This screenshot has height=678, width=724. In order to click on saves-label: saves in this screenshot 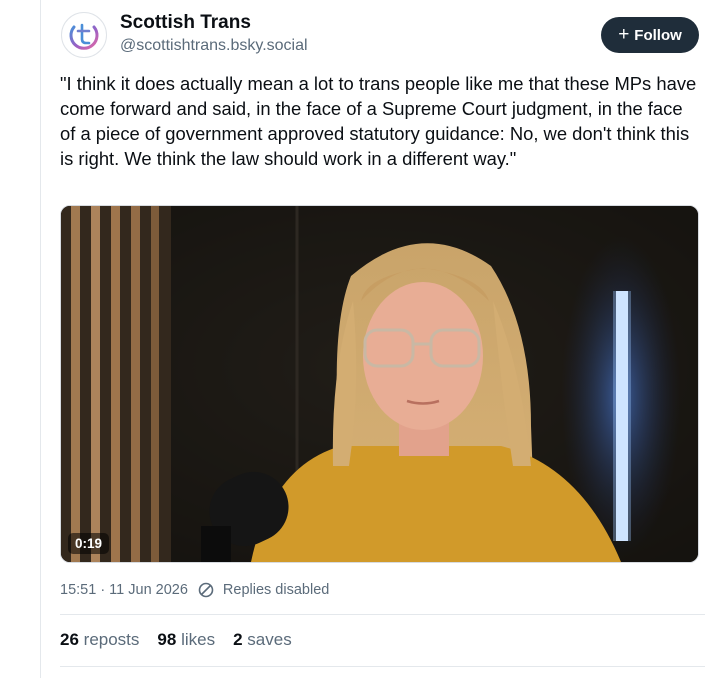, I will do `click(269, 639)`.